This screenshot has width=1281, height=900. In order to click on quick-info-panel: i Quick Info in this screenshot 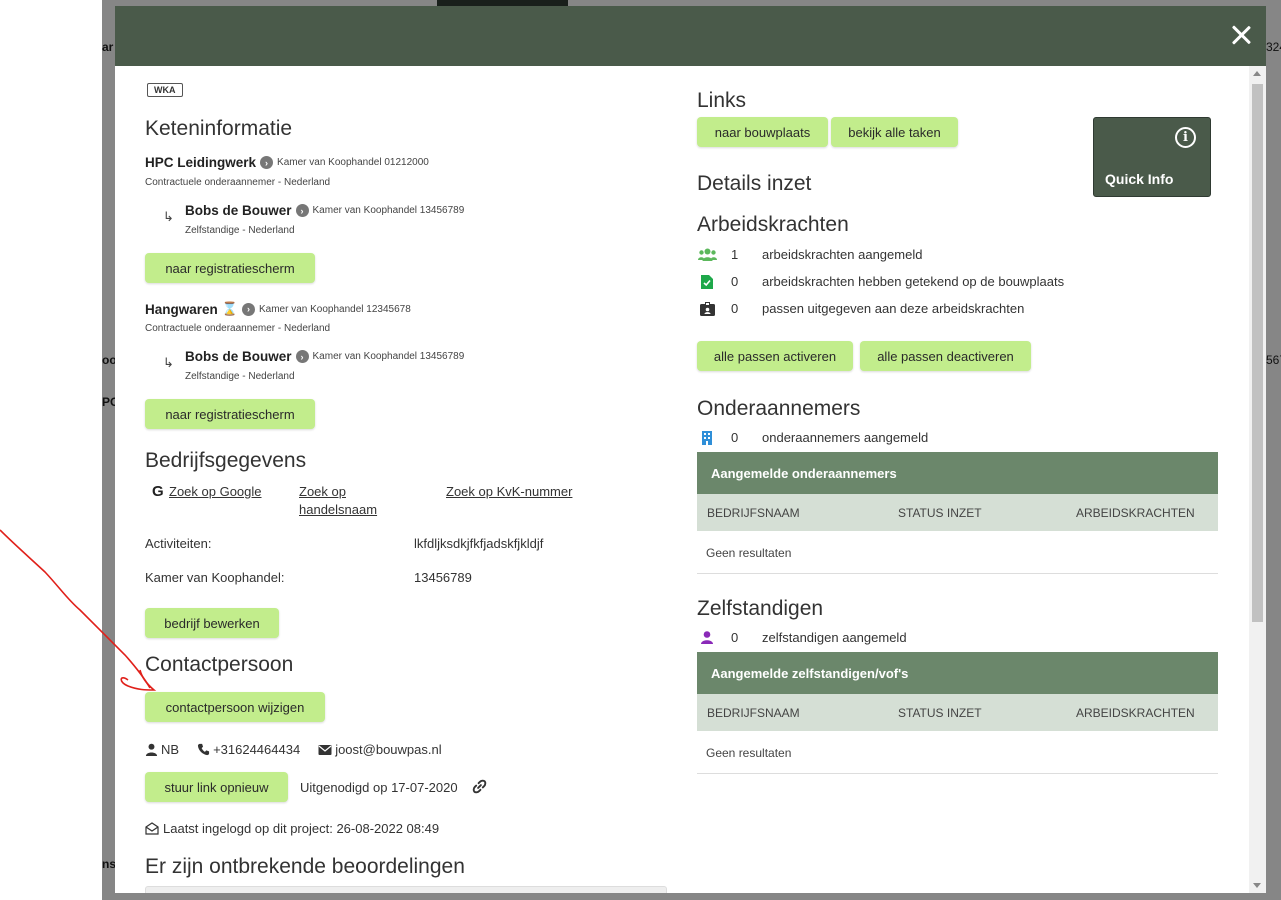, I will do `click(1152, 157)`.